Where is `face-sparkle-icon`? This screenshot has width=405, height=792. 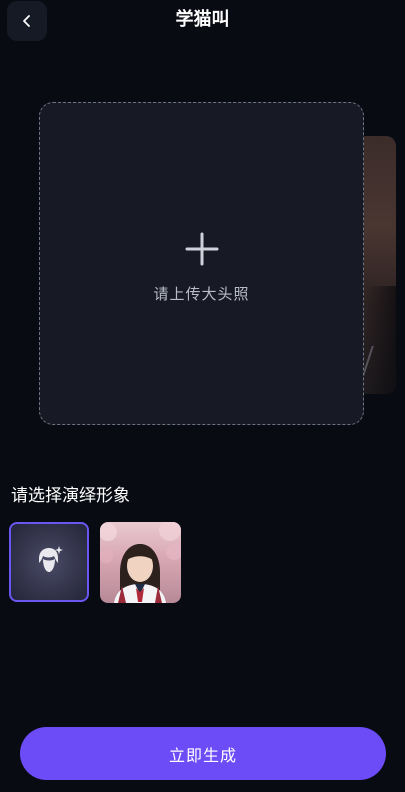 face-sparkle-icon is located at coordinates (49, 562).